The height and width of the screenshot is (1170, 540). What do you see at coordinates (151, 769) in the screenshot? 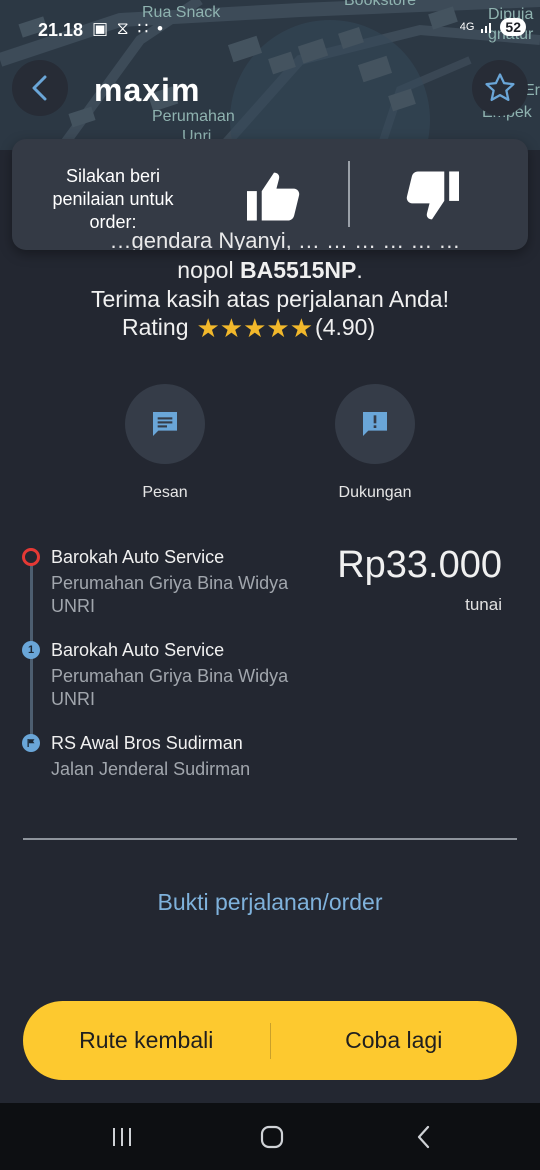
I see `stop-address: Jalan Jenderal Sudirman` at bounding box center [151, 769].